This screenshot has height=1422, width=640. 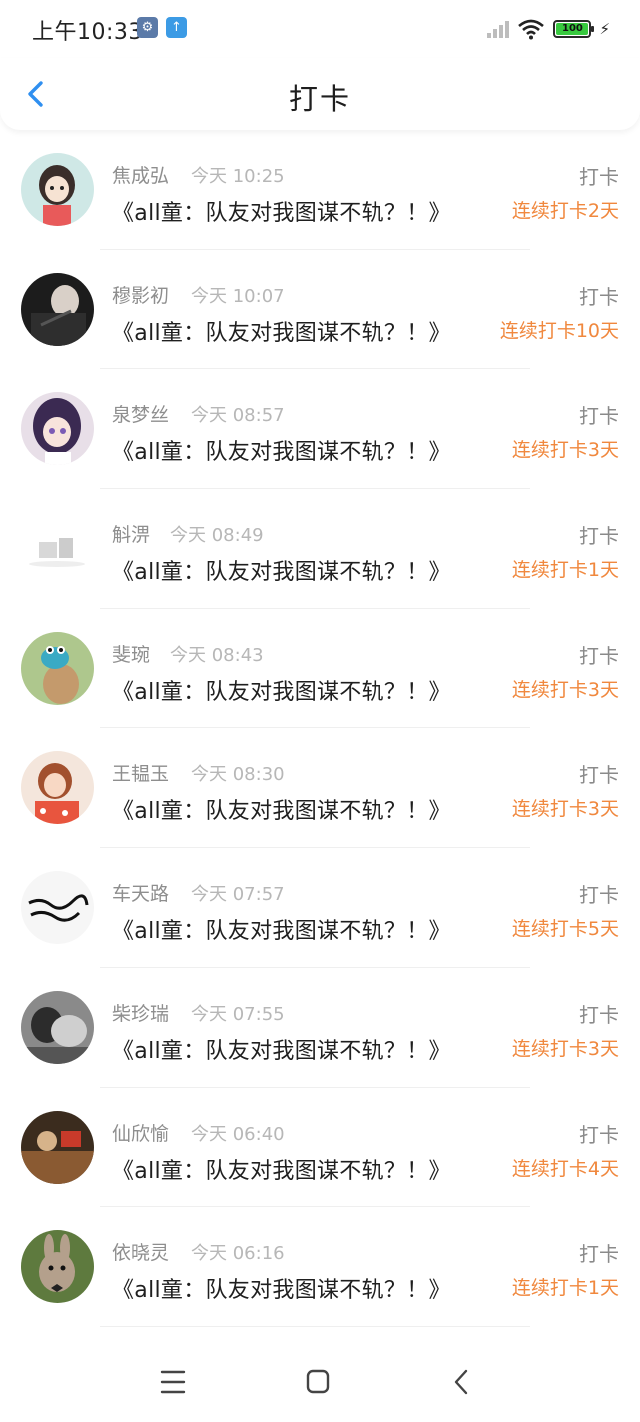 What do you see at coordinates (238, 416) in the screenshot?
I see `checkin-time: 今天 08:57` at bounding box center [238, 416].